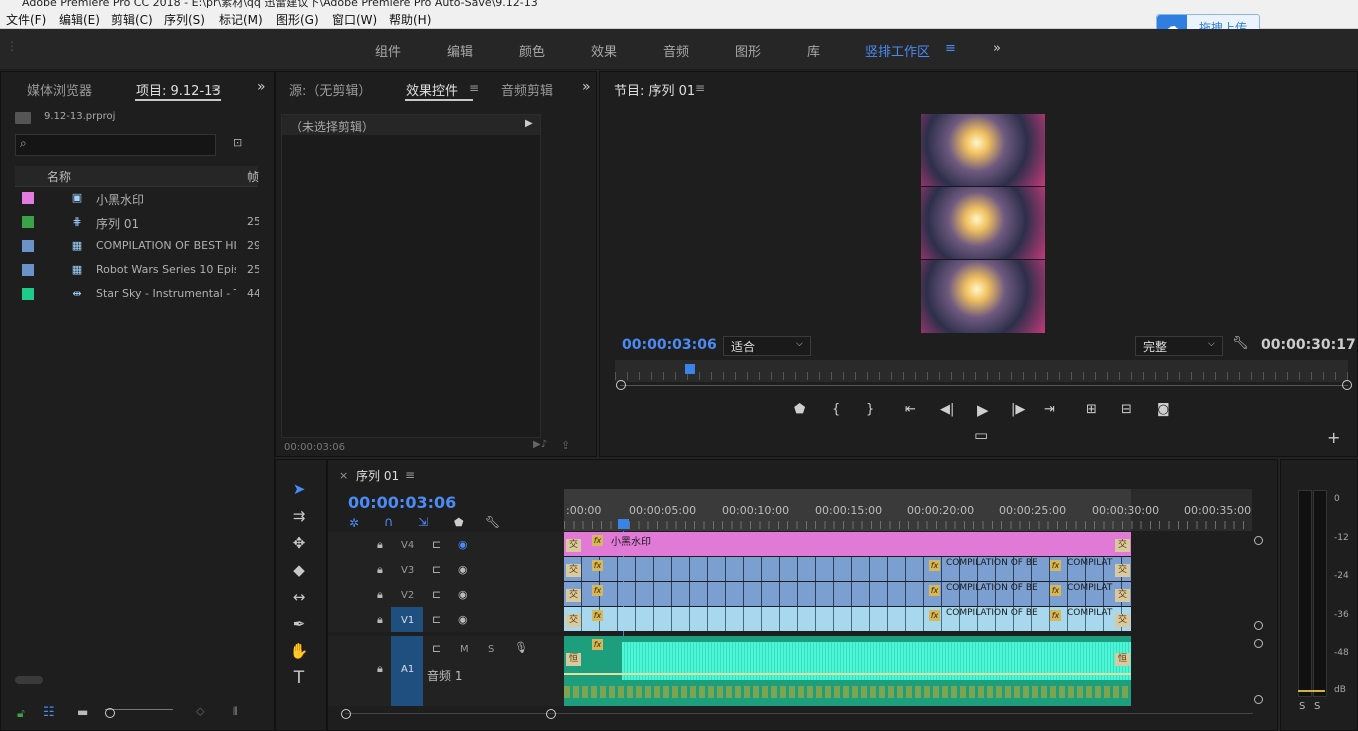 The height and width of the screenshot is (731, 1358). I want to click on export-icon: ⇪, so click(565, 445).